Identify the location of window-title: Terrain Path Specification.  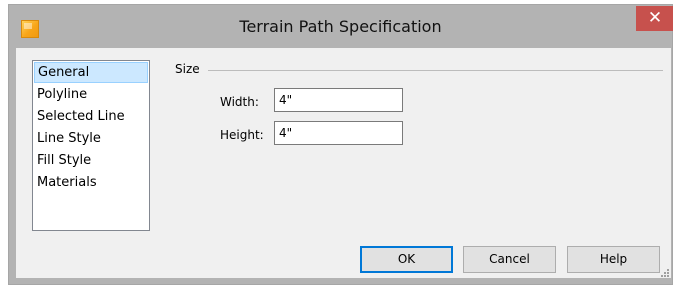
(340, 26).